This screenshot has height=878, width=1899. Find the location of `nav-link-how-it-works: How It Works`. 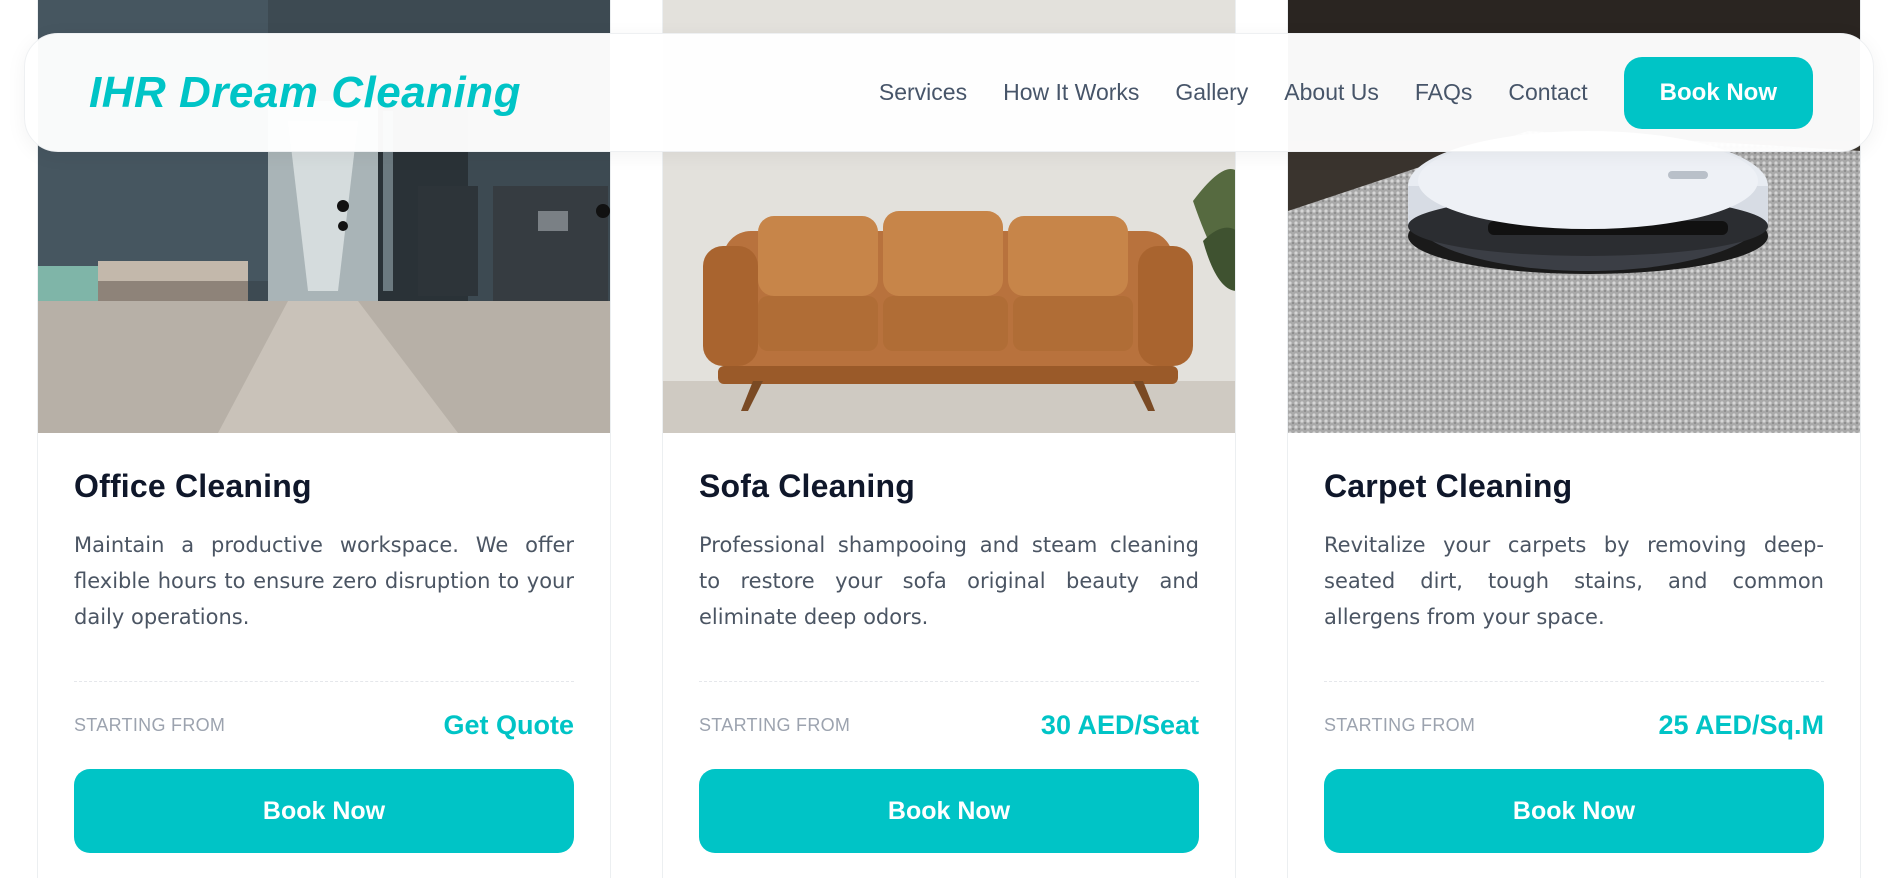

nav-link-how-it-works: How It Works is located at coordinates (1071, 92).